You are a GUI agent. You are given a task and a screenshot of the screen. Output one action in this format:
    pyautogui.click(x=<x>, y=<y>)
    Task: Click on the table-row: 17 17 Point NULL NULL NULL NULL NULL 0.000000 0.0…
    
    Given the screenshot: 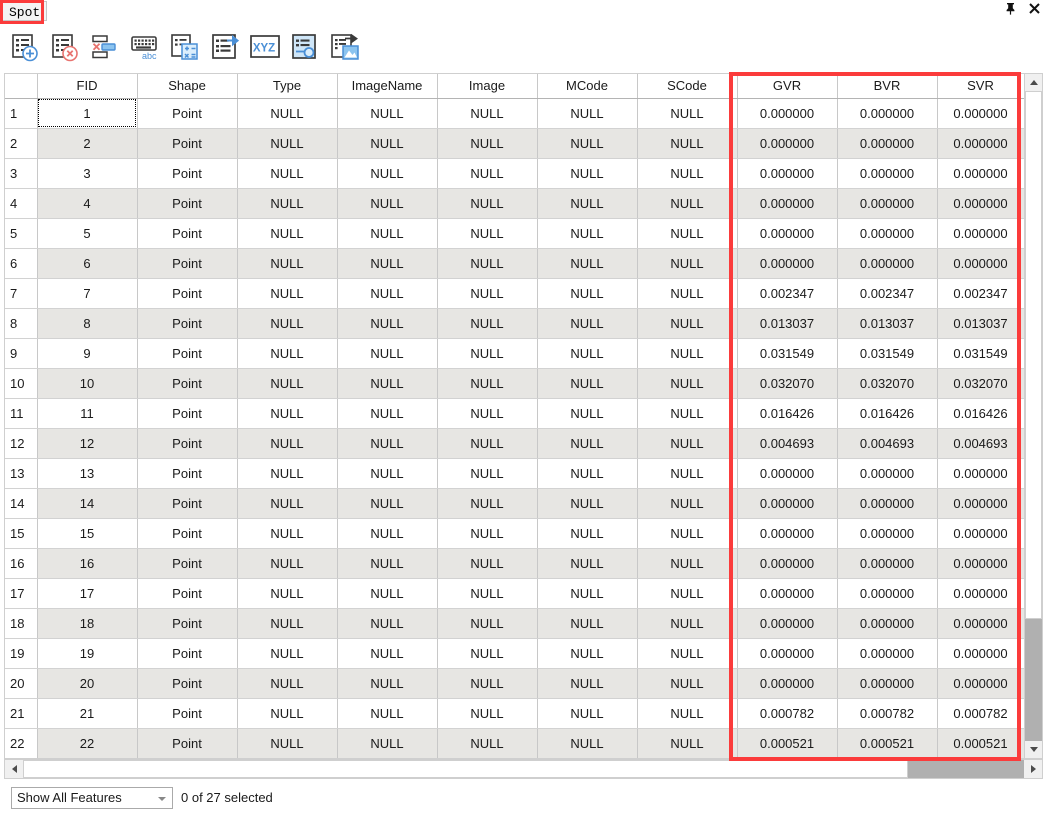 What is the action you would take?
    pyautogui.click(x=515, y=593)
    